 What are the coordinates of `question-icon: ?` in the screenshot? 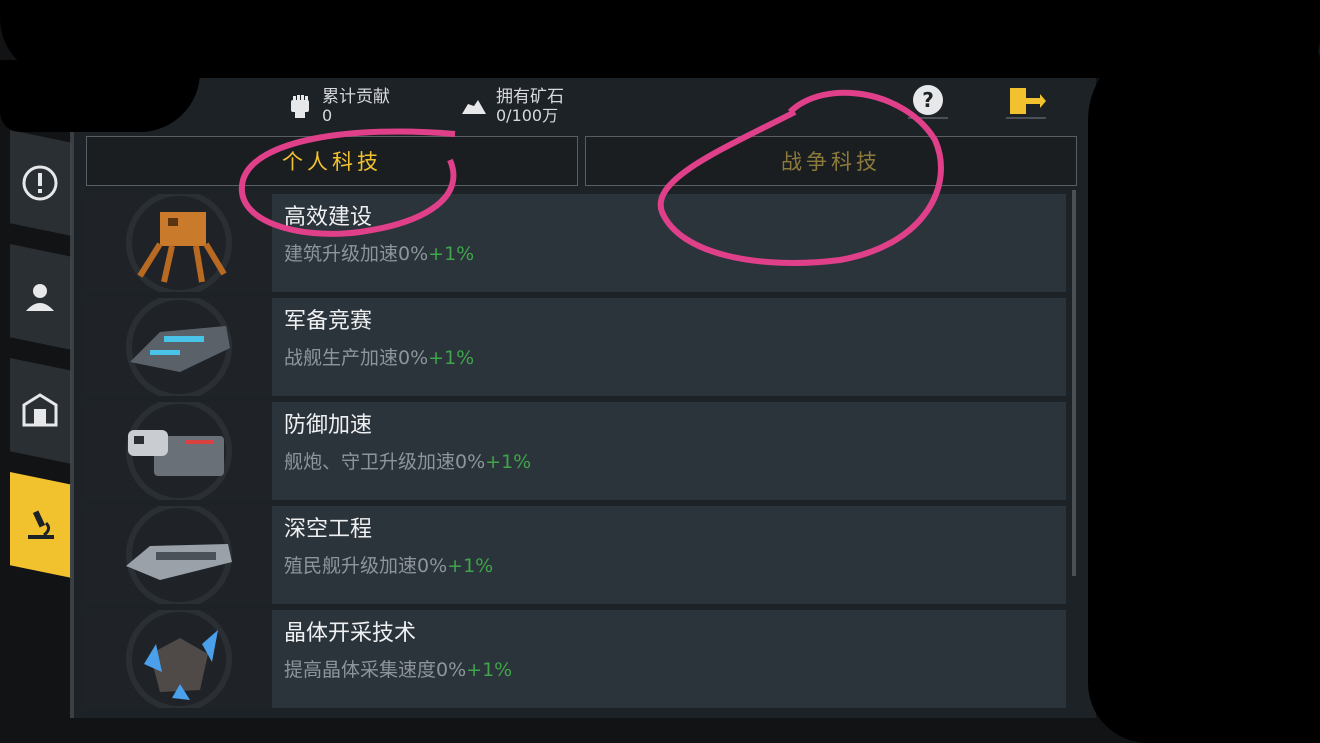 It's located at (928, 102).